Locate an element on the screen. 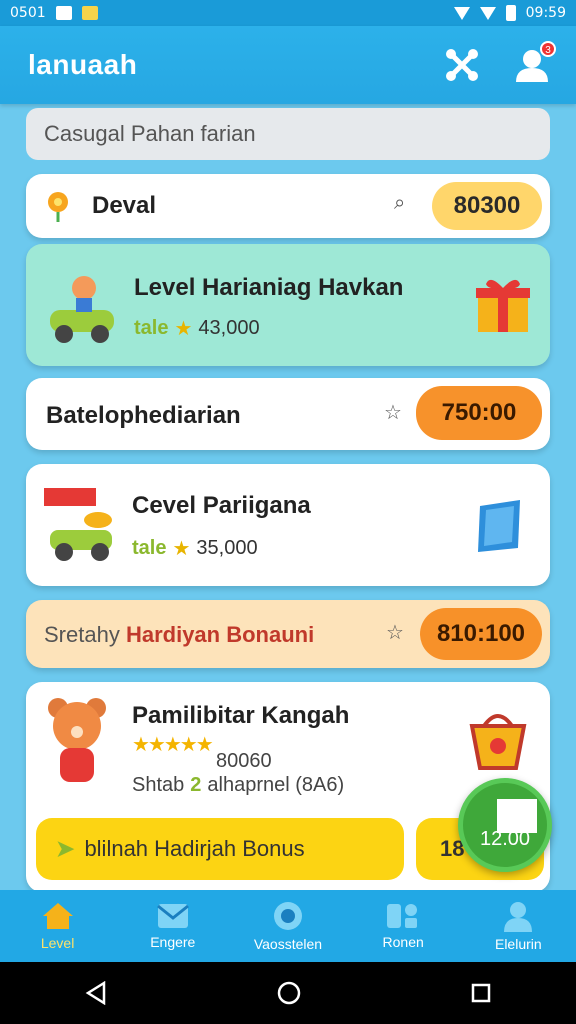 The width and height of the screenshot is (576, 1024). item-title: Level Harianiag Havkan is located at coordinates (269, 287).